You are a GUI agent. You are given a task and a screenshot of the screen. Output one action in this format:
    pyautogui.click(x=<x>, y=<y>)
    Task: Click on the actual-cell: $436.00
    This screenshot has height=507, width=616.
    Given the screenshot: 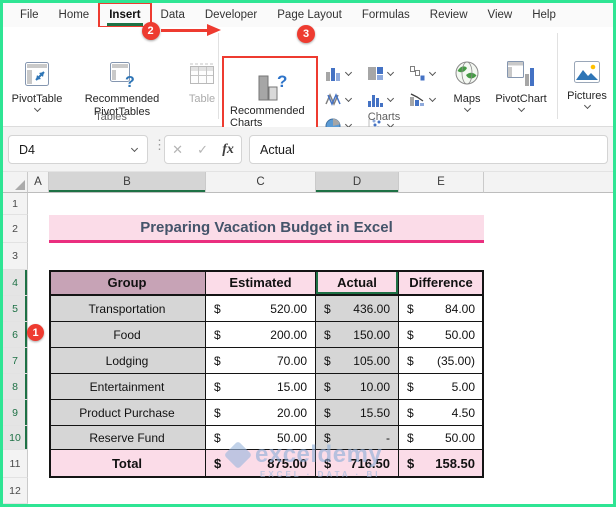 What is the action you would take?
    pyautogui.click(x=357, y=309)
    